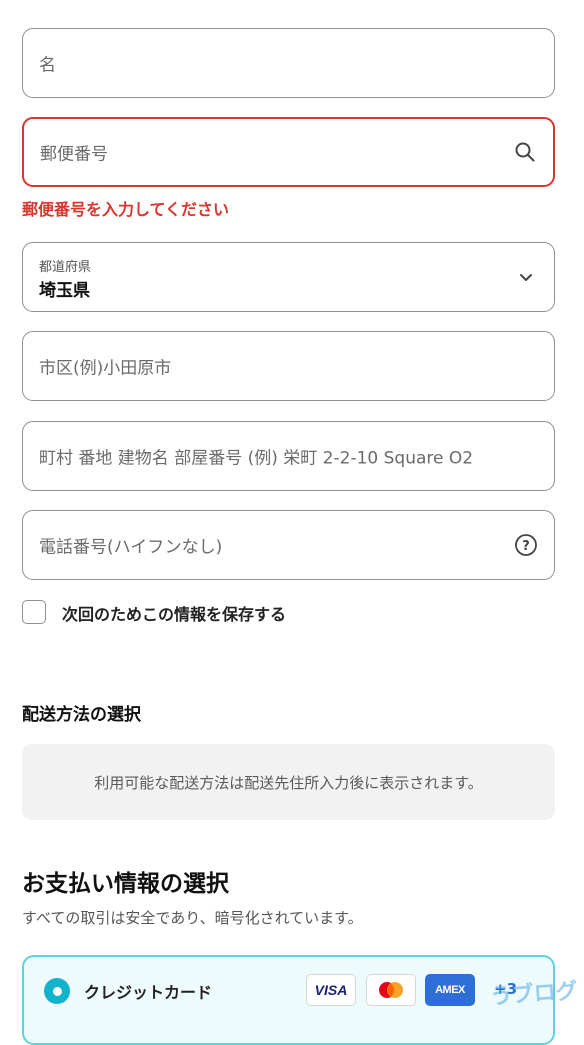  I want to click on credit-card-label: クレジットカード, so click(148, 992).